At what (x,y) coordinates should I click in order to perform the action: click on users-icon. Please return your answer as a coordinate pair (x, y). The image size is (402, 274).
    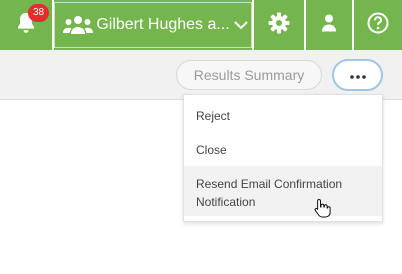
    Looking at the image, I should click on (78, 25).